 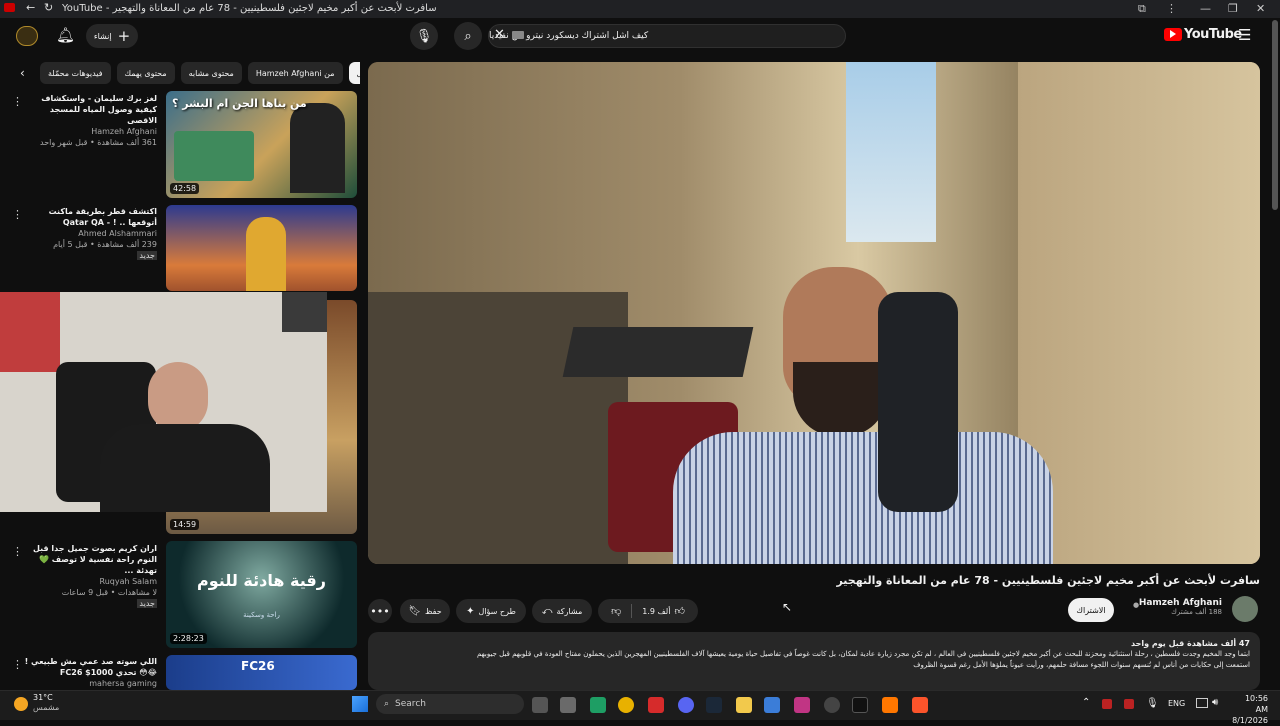 I want to click on youtube-logo-text: YouTube, so click(x=1213, y=34).